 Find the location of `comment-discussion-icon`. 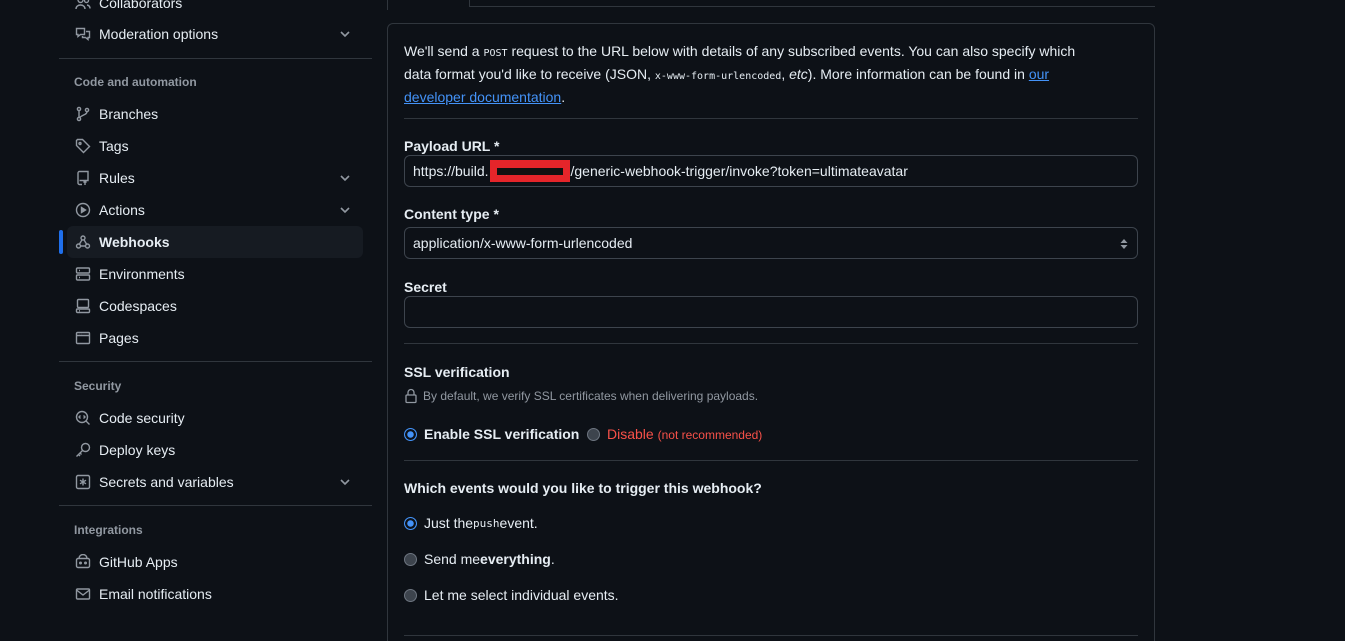

comment-discussion-icon is located at coordinates (83, 34).